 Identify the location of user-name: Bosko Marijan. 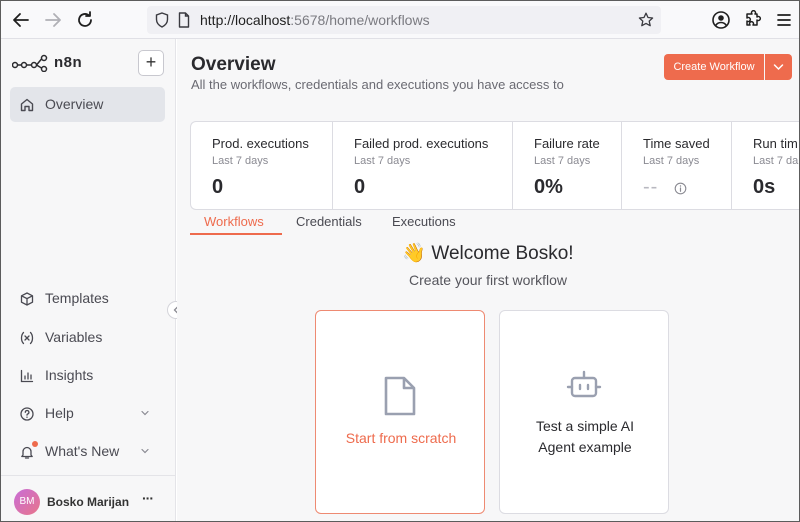
(88, 502).